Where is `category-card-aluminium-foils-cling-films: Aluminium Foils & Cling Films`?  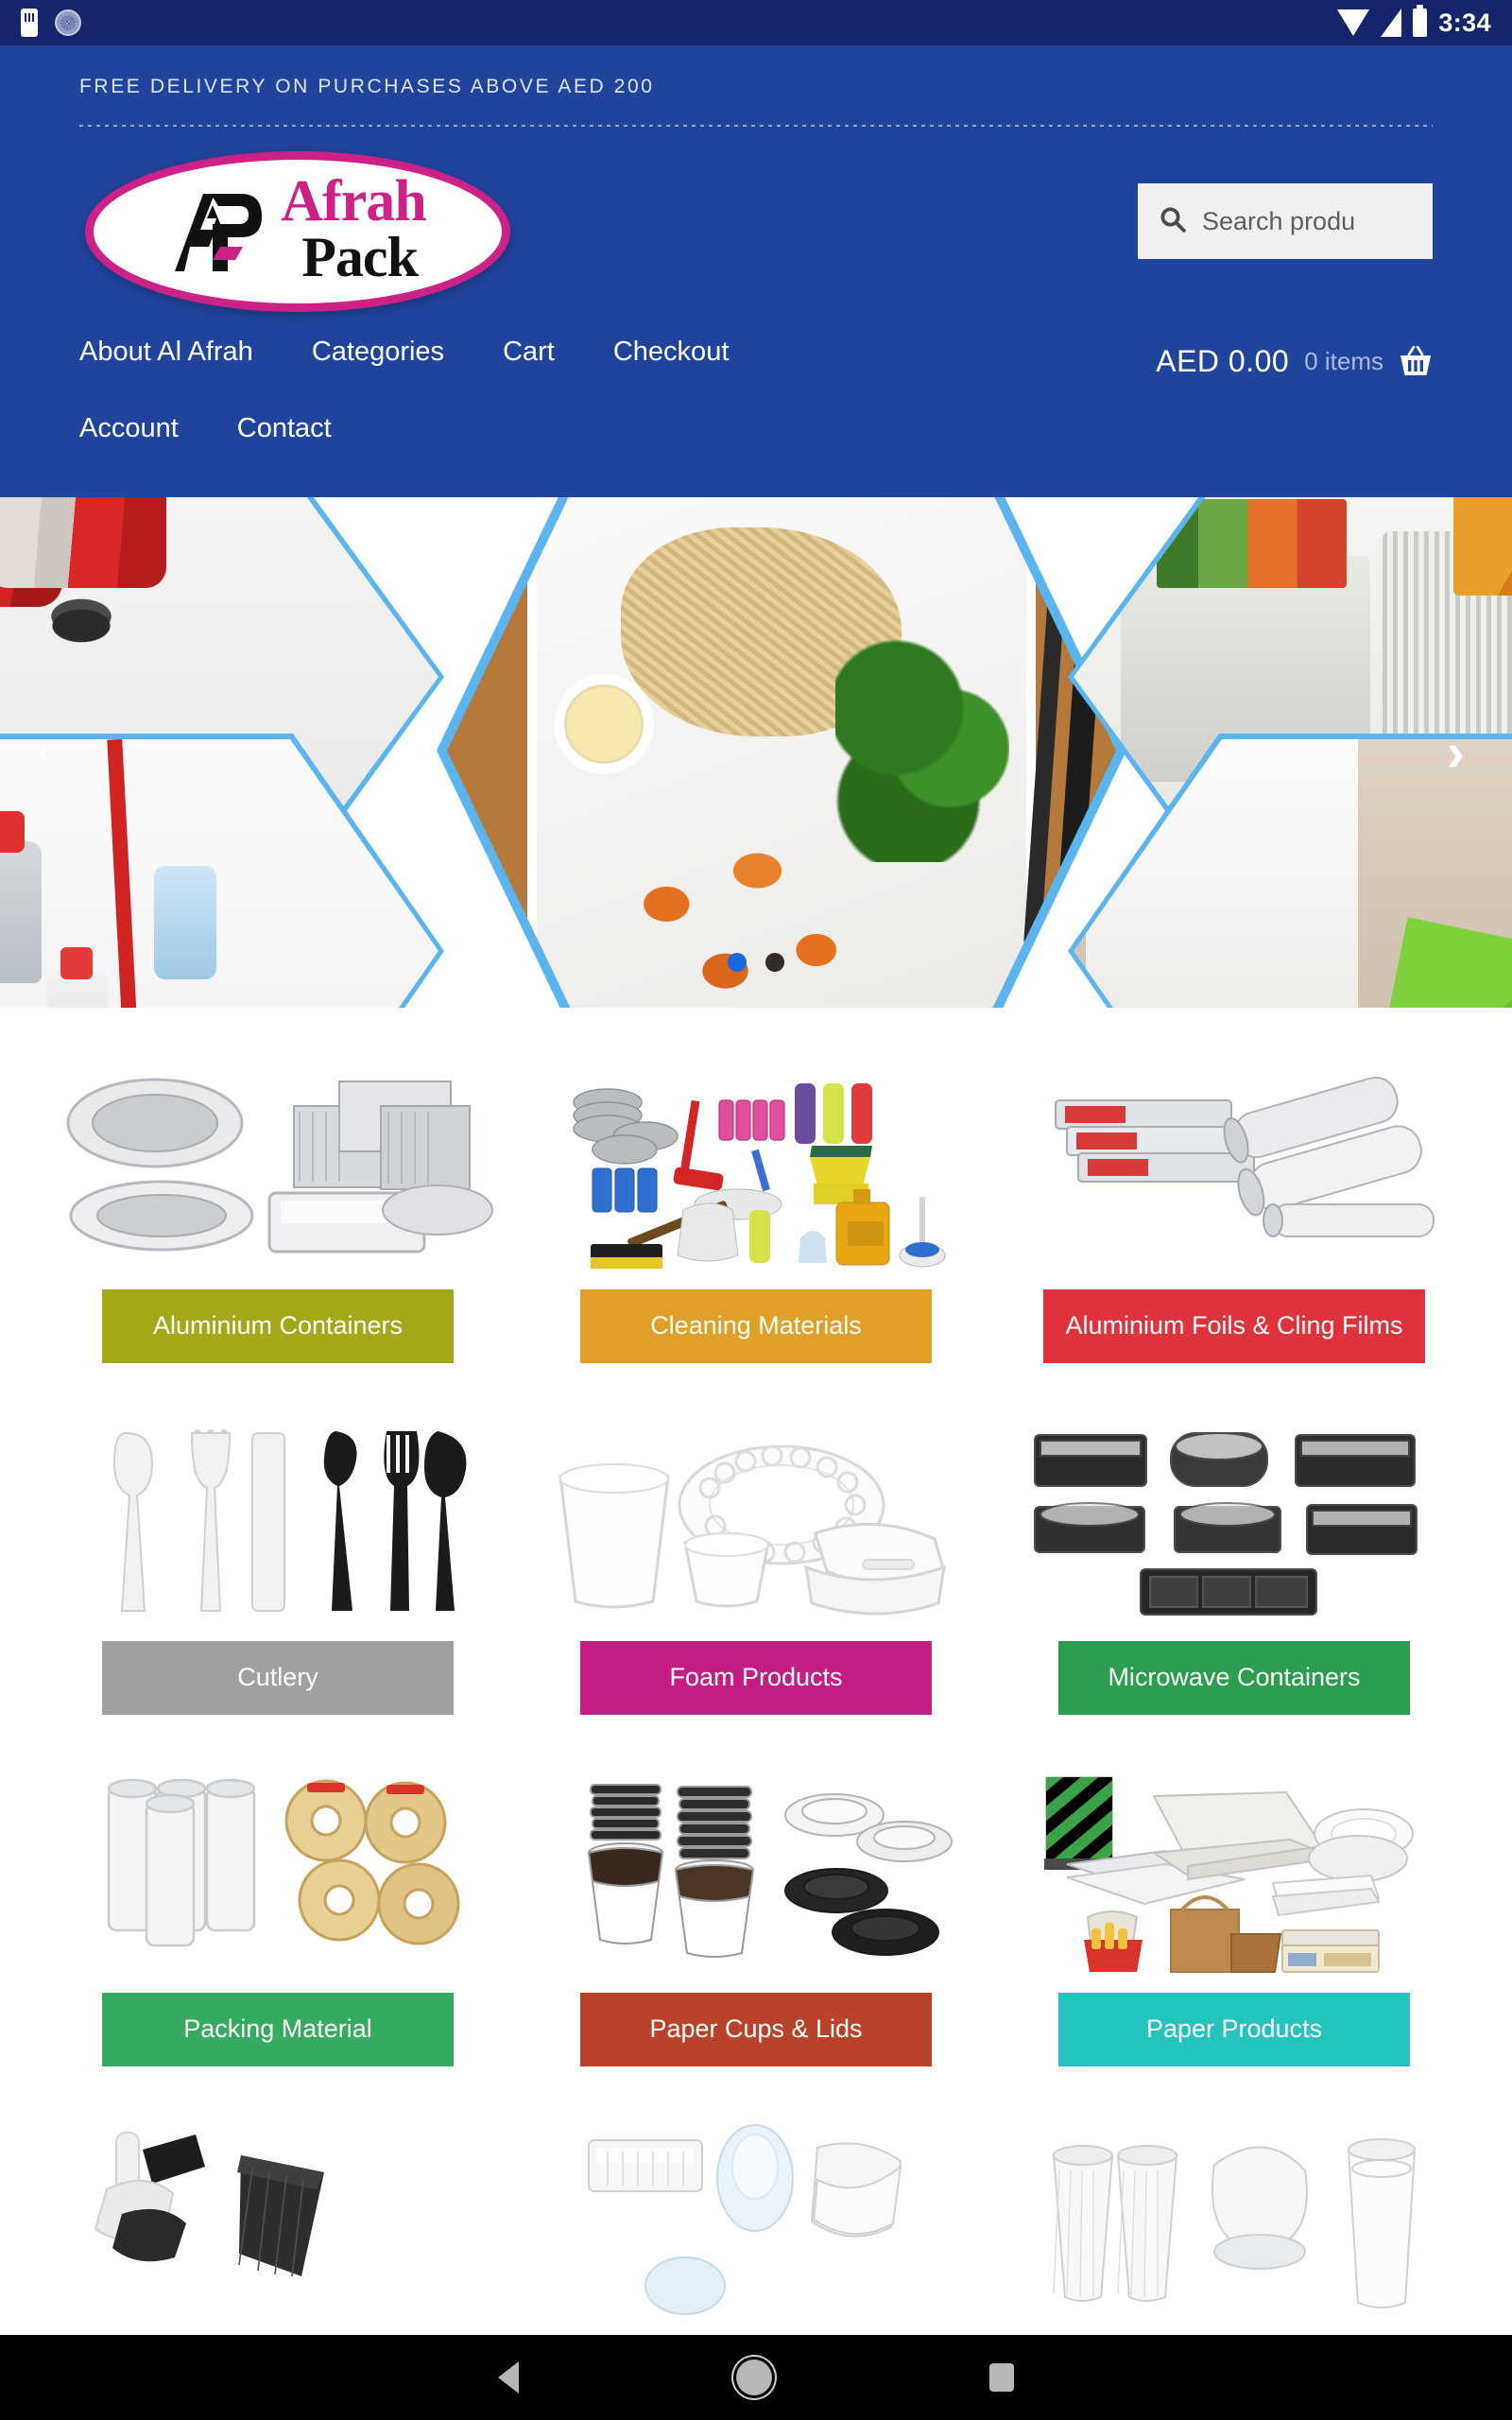 category-card-aluminium-foils-cling-films: Aluminium Foils & Cling Films is located at coordinates (1234, 1212).